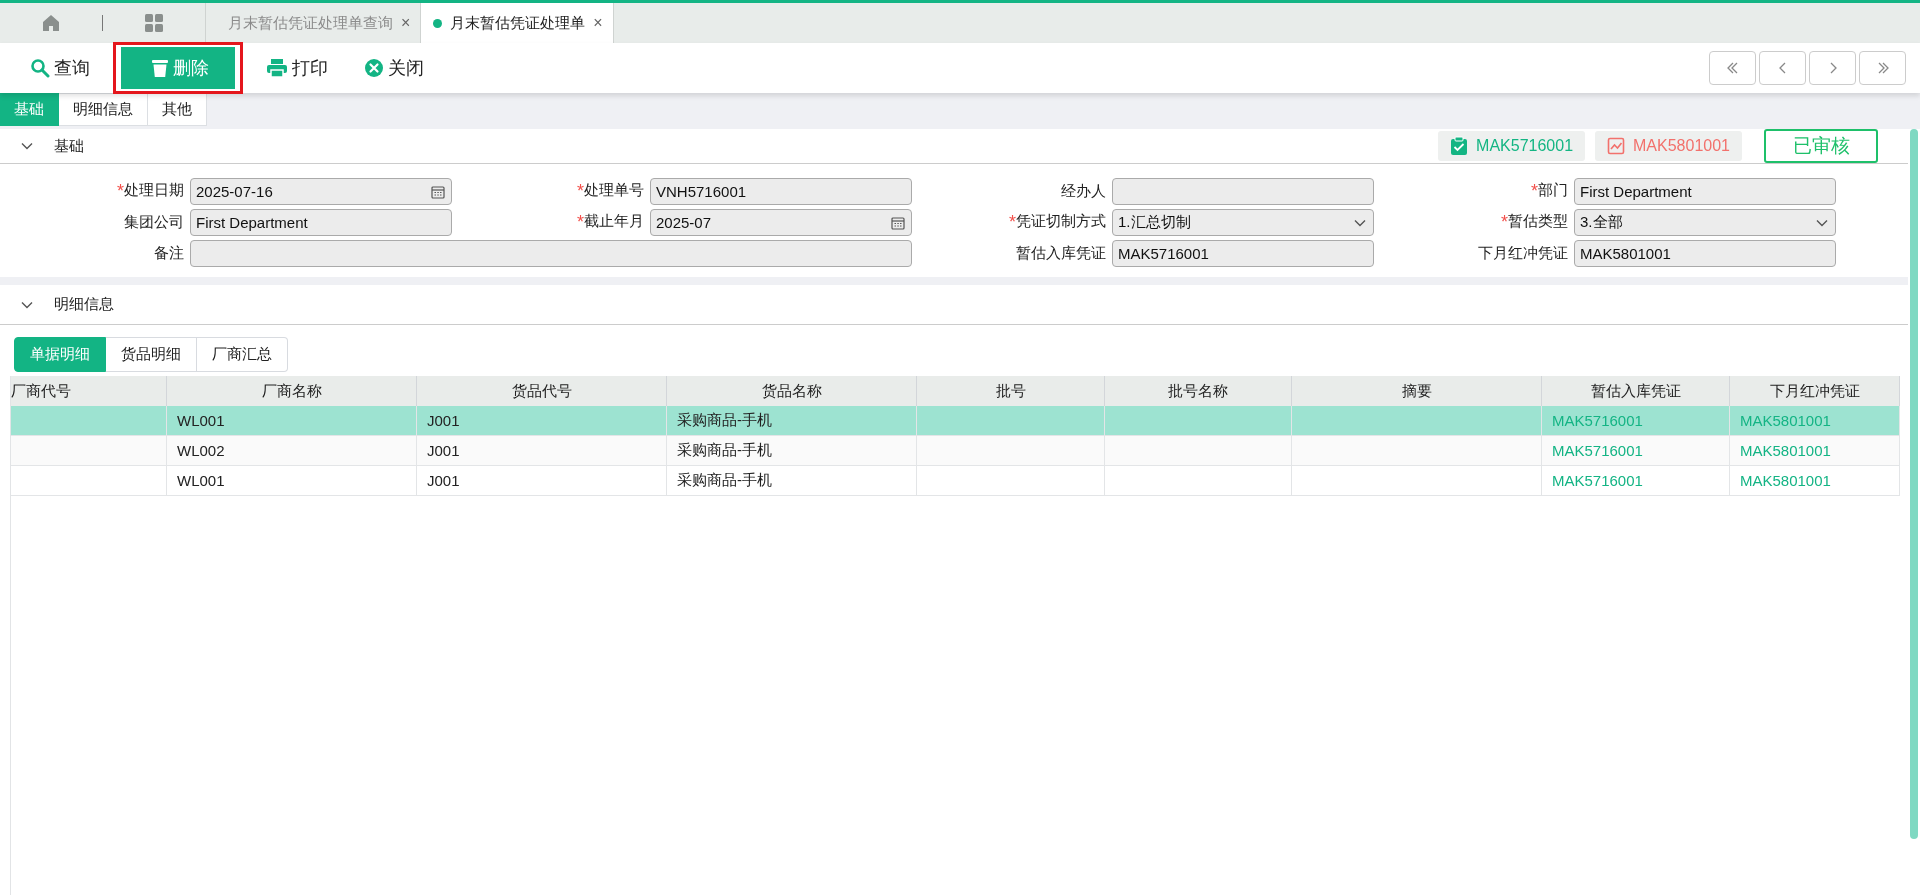  Describe the element at coordinates (1705, 253) in the screenshot. I see `input-field: MAK5801001` at that location.